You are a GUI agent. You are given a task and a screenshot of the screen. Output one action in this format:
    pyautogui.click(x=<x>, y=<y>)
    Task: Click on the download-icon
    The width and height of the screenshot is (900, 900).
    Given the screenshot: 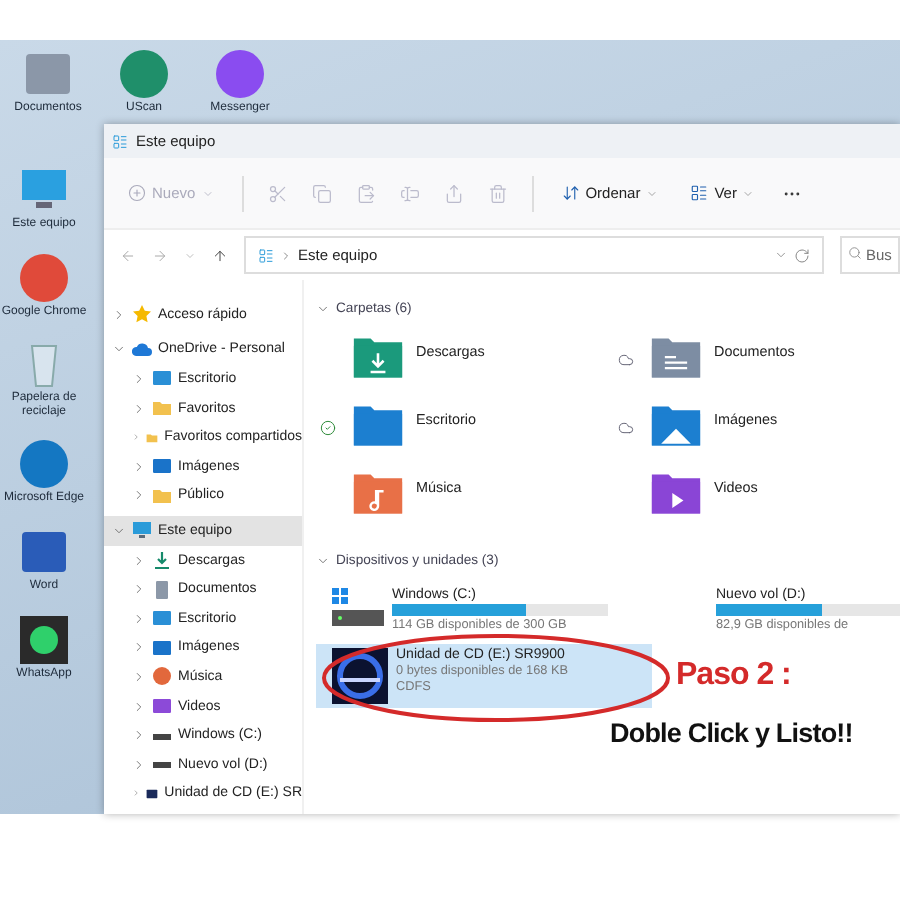 What is the action you would take?
    pyautogui.click(x=162, y=560)
    